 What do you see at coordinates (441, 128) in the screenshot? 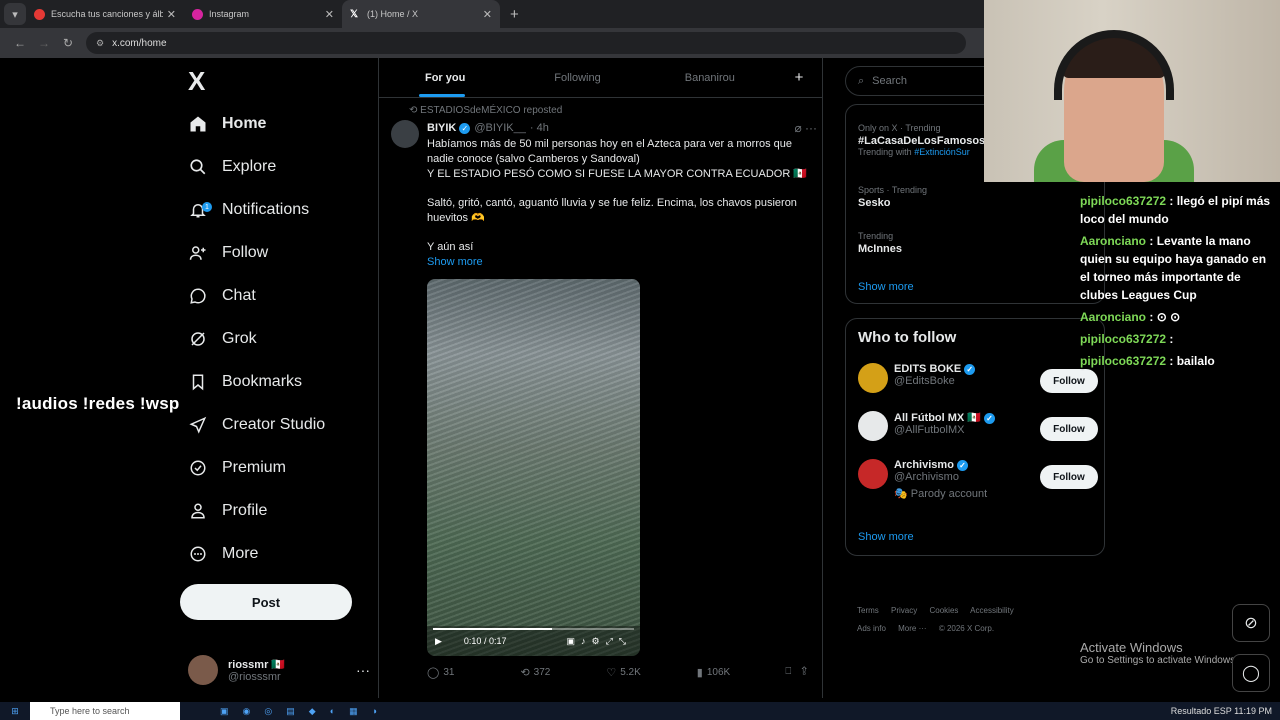
I see `tweet-author-name: BIYIK` at bounding box center [441, 128].